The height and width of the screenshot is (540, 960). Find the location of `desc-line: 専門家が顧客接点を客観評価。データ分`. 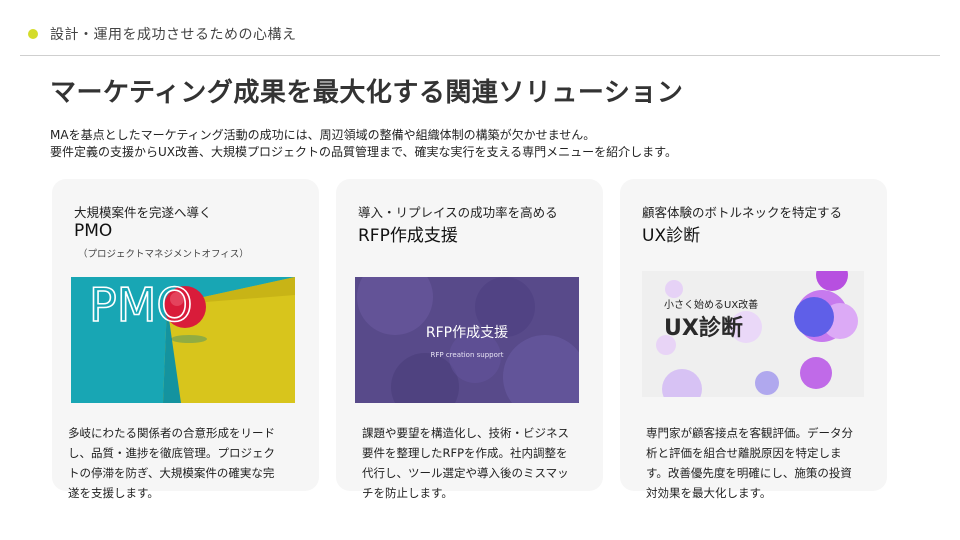

desc-line: 専門家が顧客接点を客観評価。データ分 is located at coordinates (749, 433).